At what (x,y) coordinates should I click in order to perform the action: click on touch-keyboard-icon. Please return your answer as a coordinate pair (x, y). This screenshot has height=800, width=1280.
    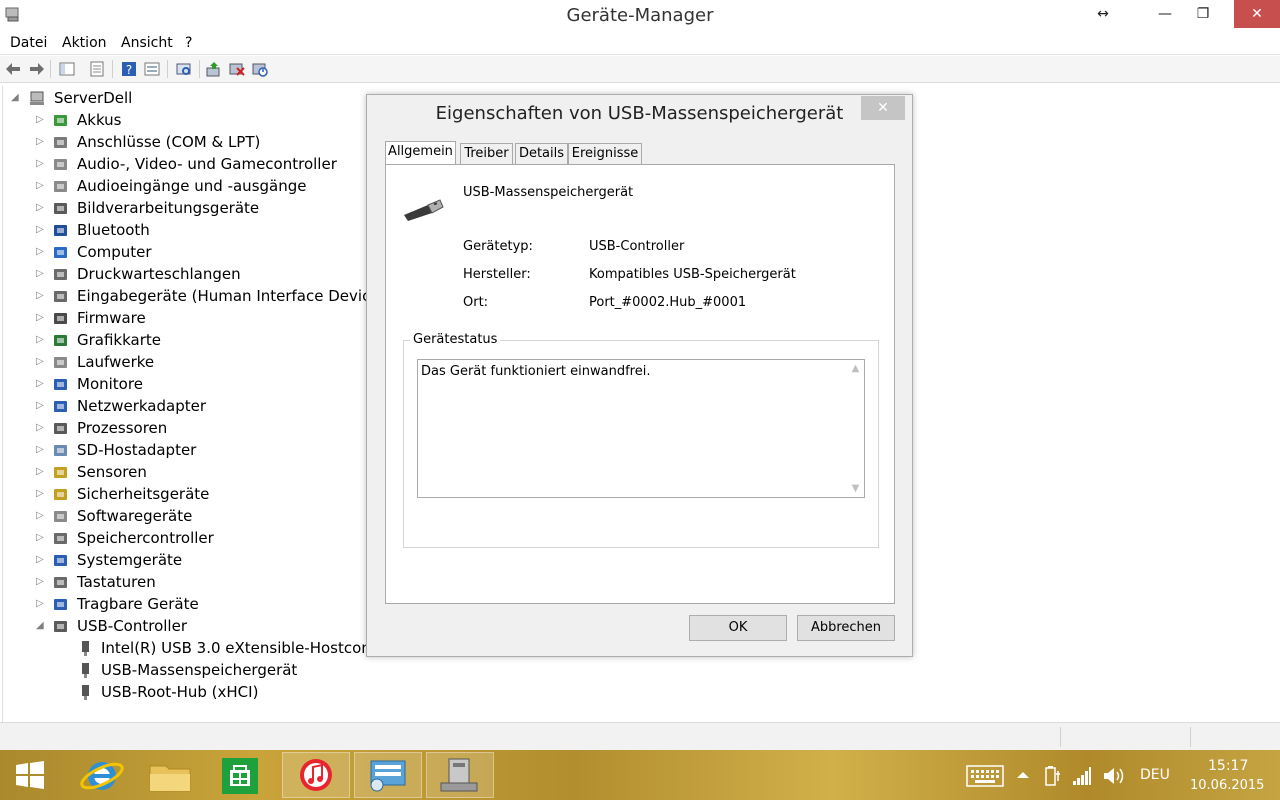
    Looking at the image, I should click on (985, 776).